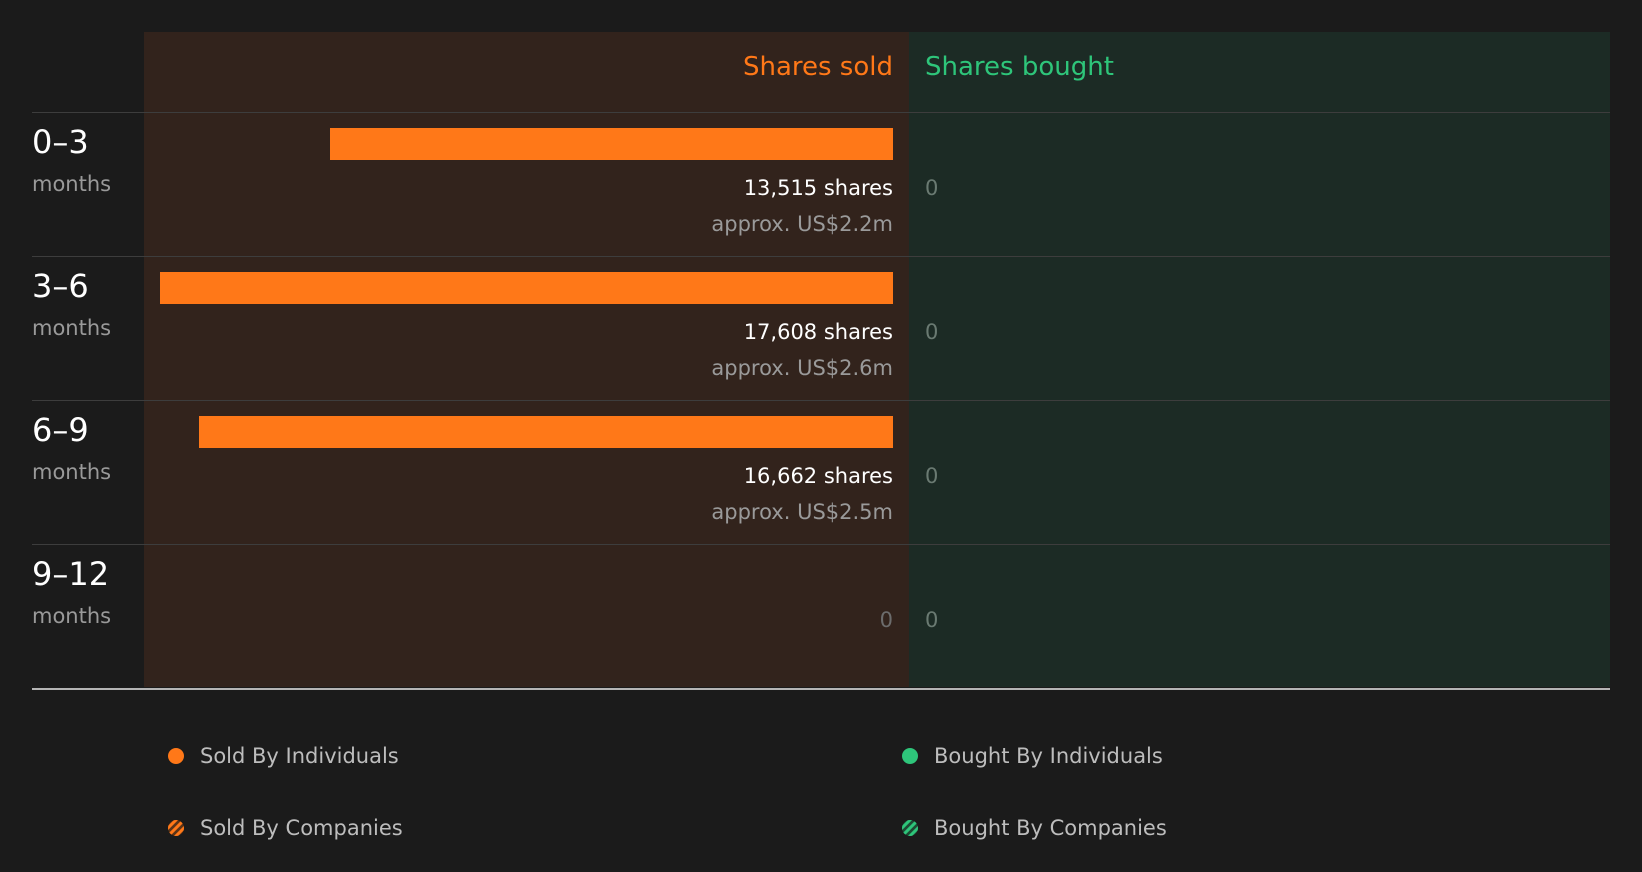 The height and width of the screenshot is (872, 1642). What do you see at coordinates (60, 142) in the screenshot?
I see `period-range: 0–3` at bounding box center [60, 142].